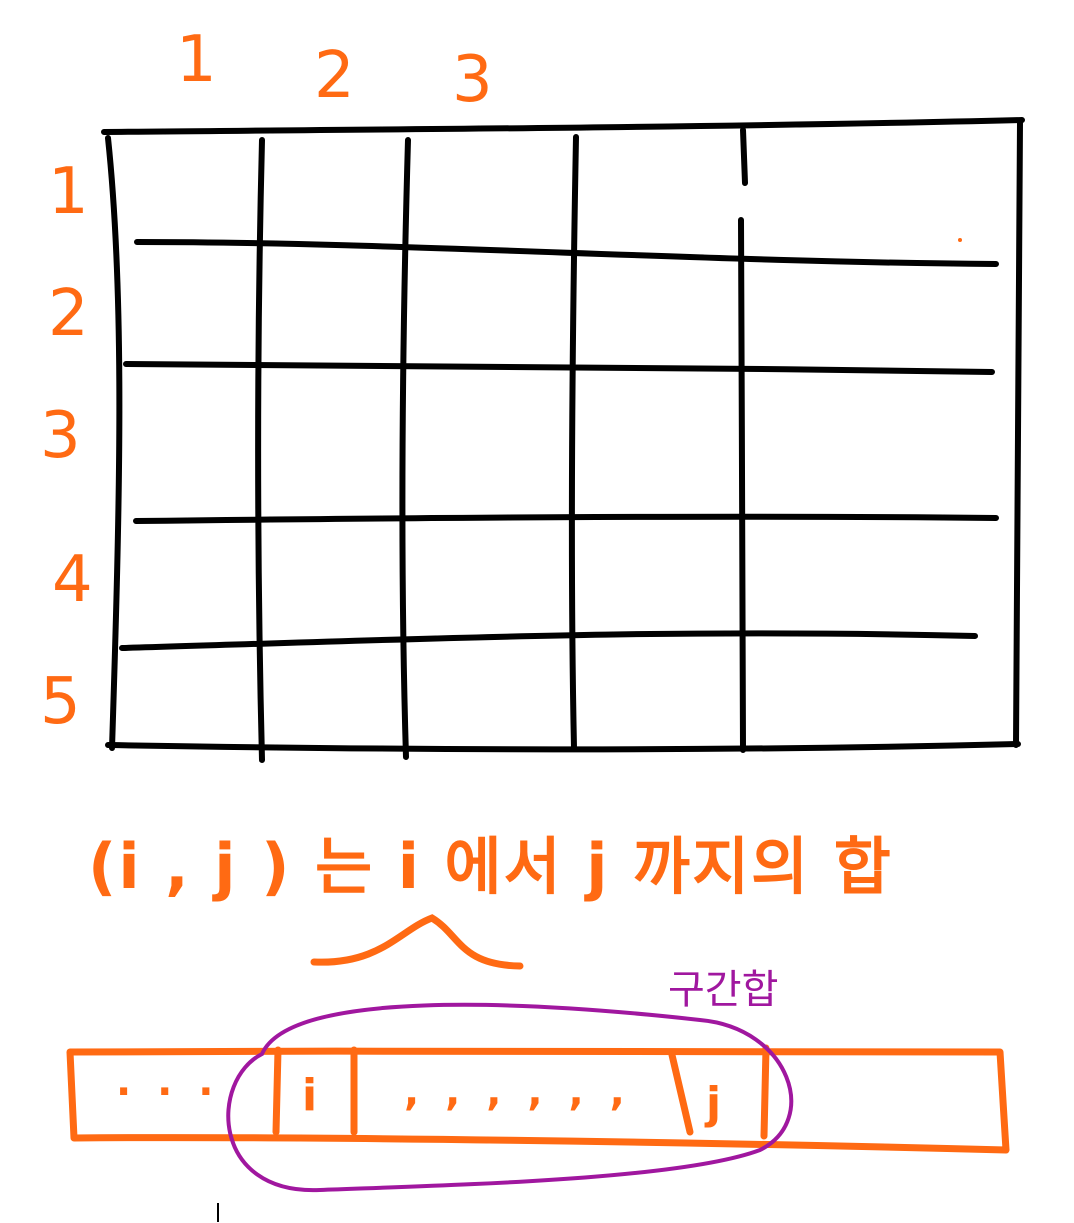 The image size is (1074, 1223). I want to click on grid-left-border, so click(114, 443).